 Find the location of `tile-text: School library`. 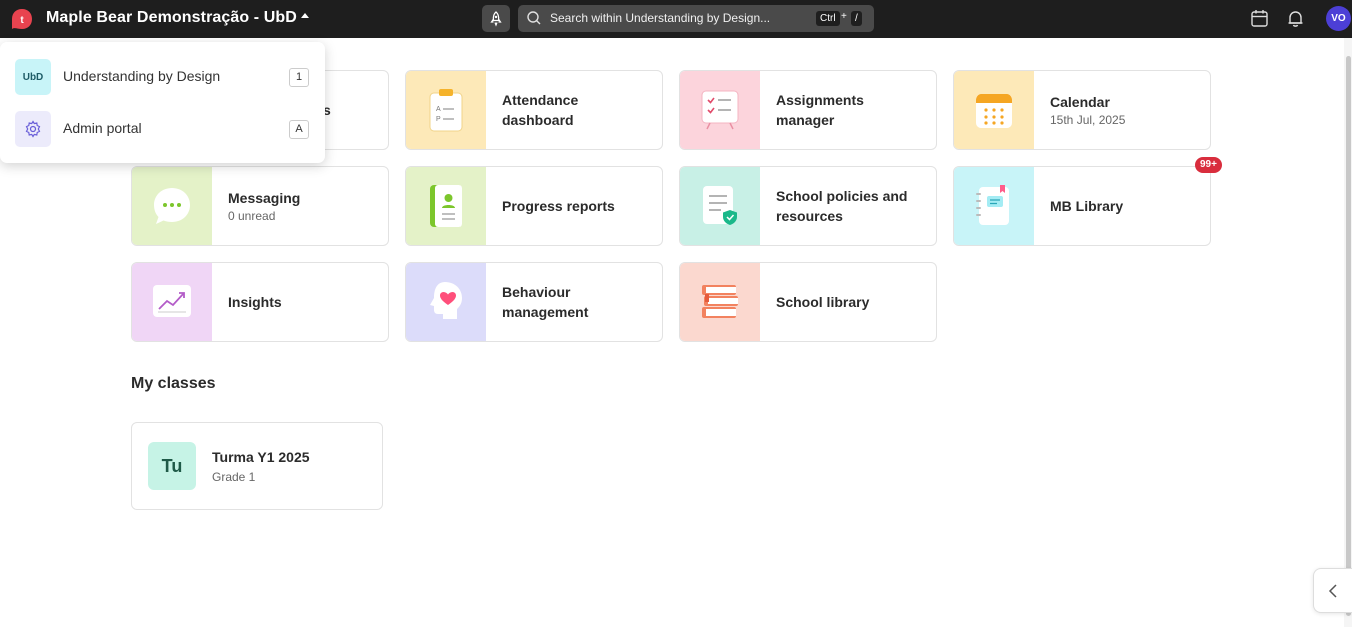

tile-text: School library is located at coordinates (851, 302).